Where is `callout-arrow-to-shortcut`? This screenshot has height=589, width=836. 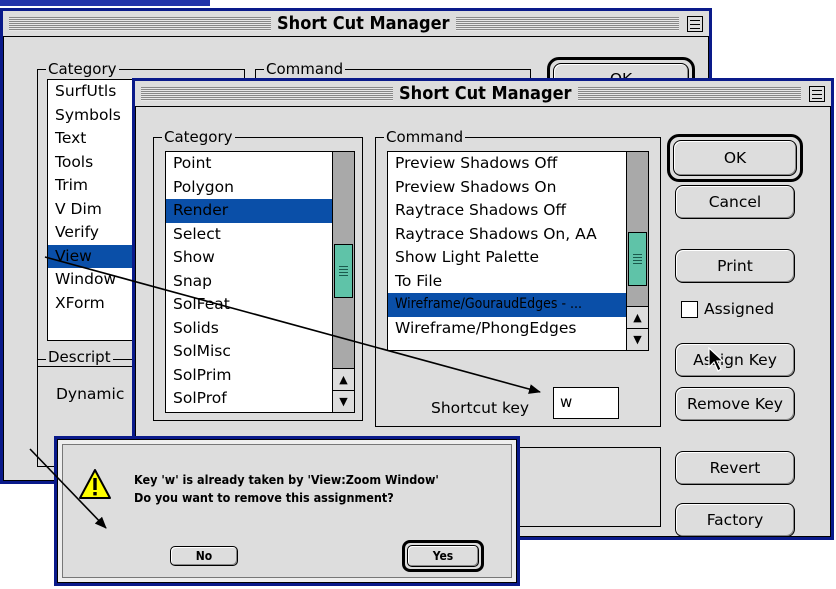 callout-arrow-to-shortcut is located at coordinates (292, 325).